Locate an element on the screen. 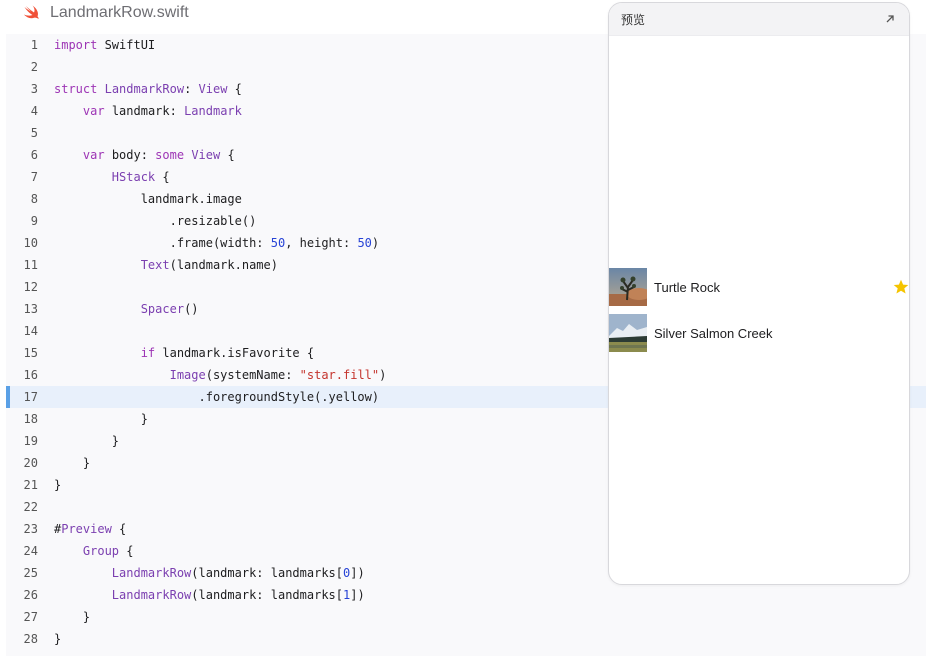 This screenshot has height=656, width=930. line-number: 2 is located at coordinates (34, 67).